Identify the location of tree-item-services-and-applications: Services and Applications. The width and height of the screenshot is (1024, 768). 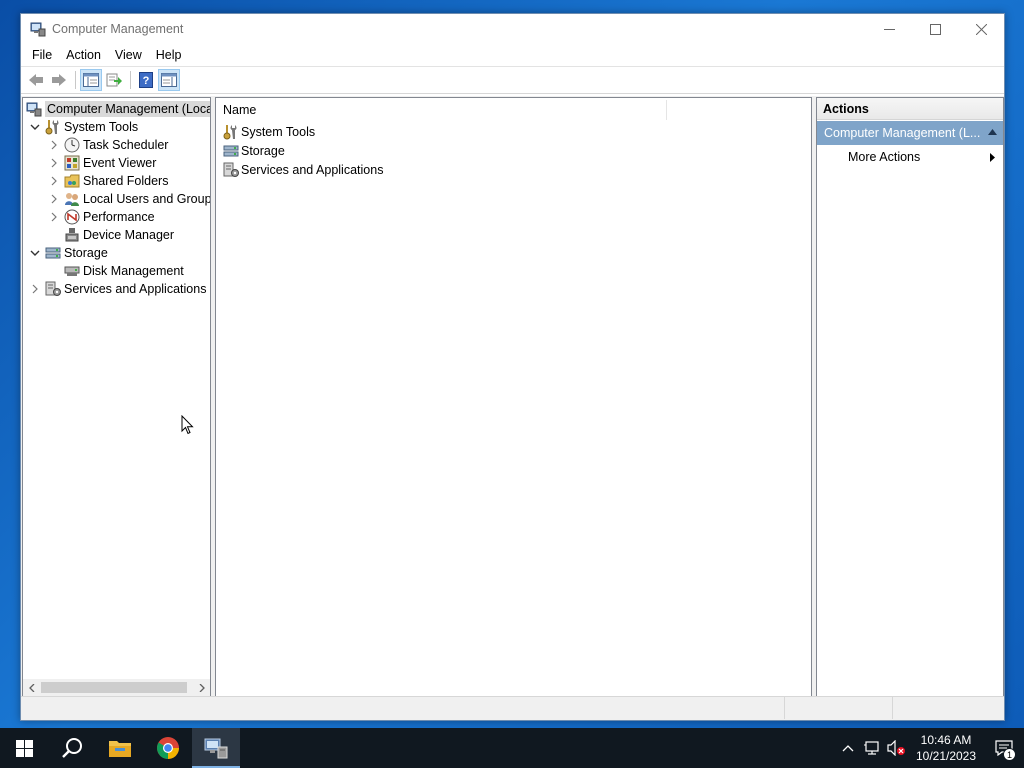
(117, 289).